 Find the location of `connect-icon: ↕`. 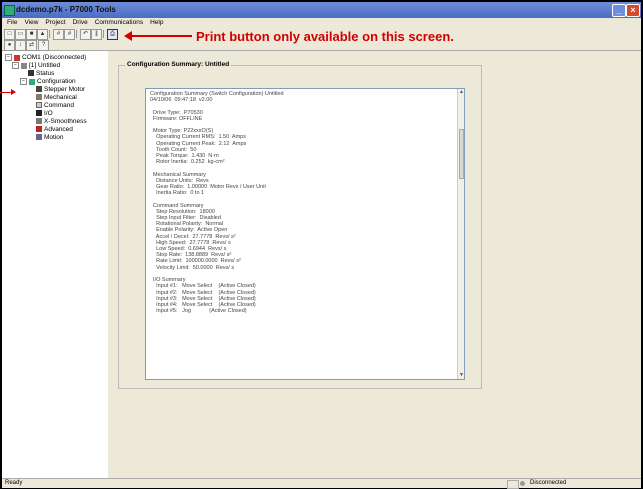

connect-icon: ↕ is located at coordinates (20, 45).